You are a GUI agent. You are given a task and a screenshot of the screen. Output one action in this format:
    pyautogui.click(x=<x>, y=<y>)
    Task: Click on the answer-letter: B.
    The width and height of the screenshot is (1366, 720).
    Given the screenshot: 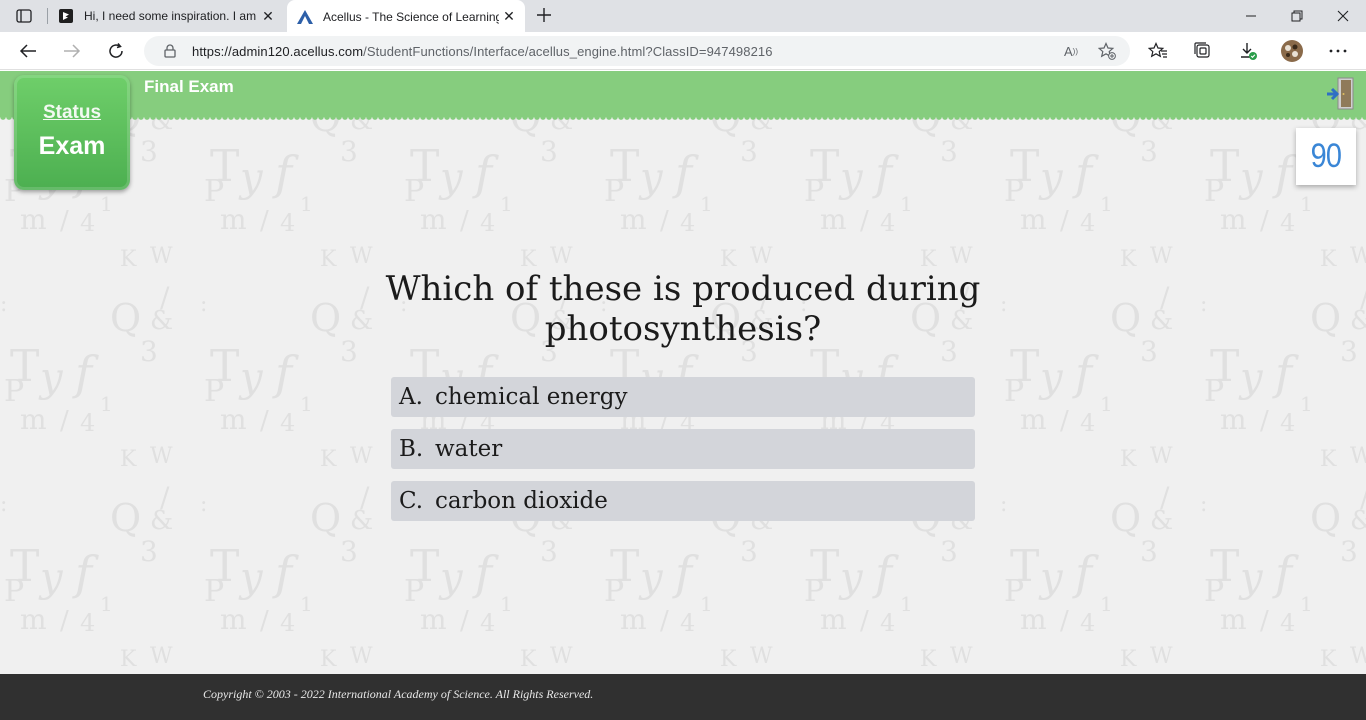 What is the action you would take?
    pyautogui.click(x=411, y=449)
    